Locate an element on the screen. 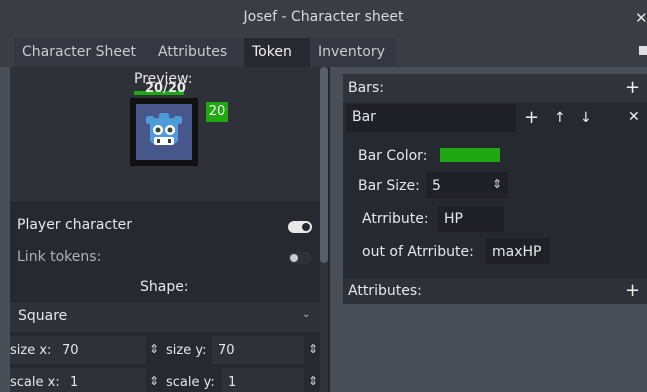 The width and height of the screenshot is (647, 392). player-character-toggle is located at coordinates (300, 227).